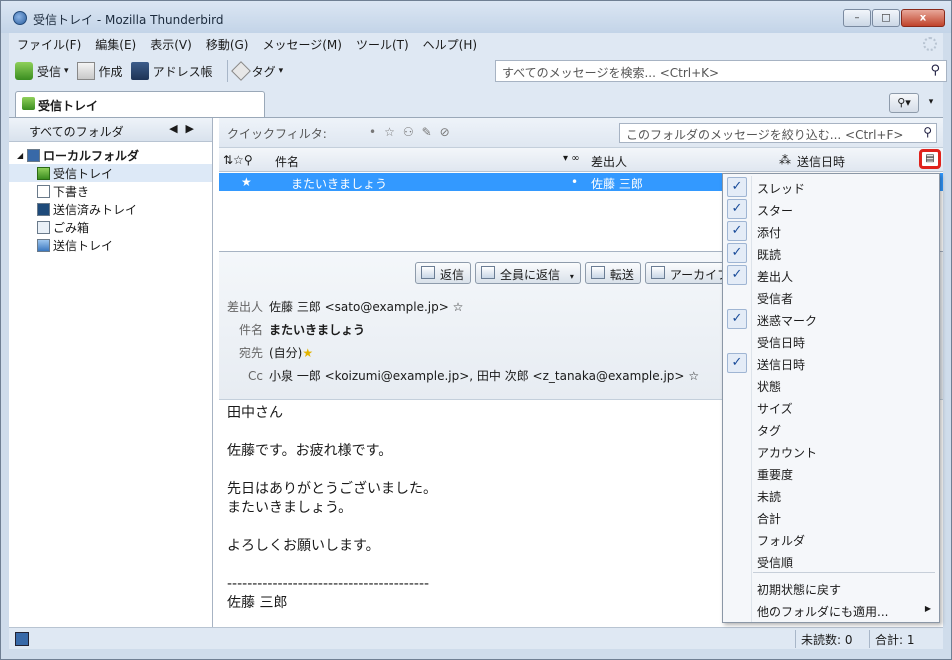 The width and height of the screenshot is (952, 660). Describe the element at coordinates (42, 71) in the screenshot. I see `get-mail-button: 受信 ▾` at that location.